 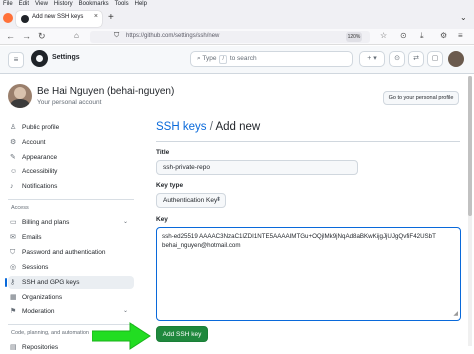 What do you see at coordinates (46, 222) in the screenshot?
I see `sidebar-item-label: Billing and plans` at bounding box center [46, 222].